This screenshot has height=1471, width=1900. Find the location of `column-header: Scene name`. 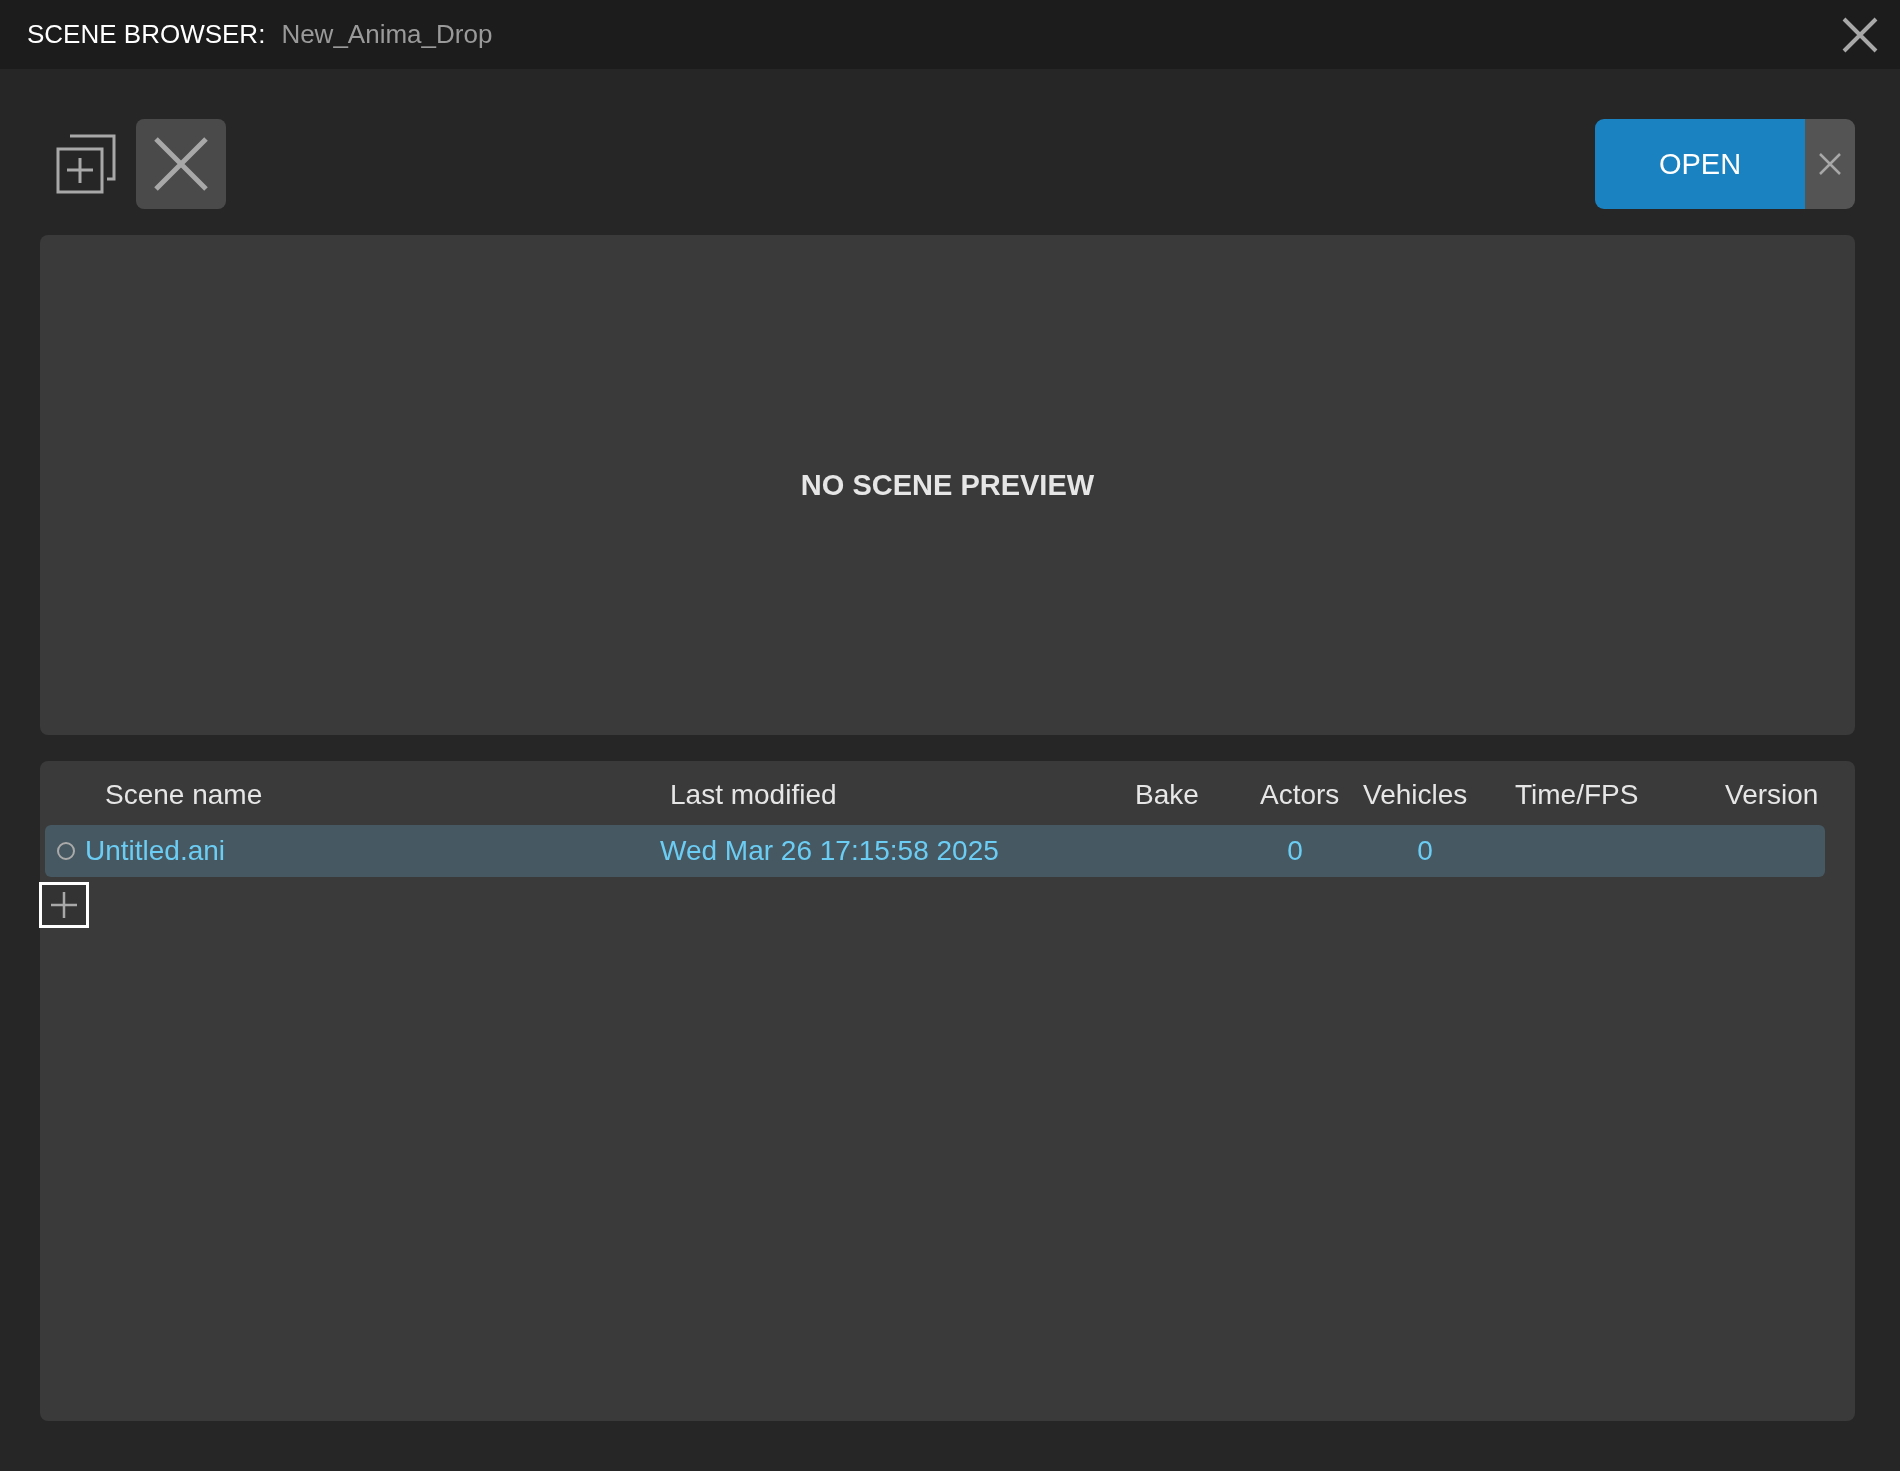

column-header: Scene name is located at coordinates (347, 795).